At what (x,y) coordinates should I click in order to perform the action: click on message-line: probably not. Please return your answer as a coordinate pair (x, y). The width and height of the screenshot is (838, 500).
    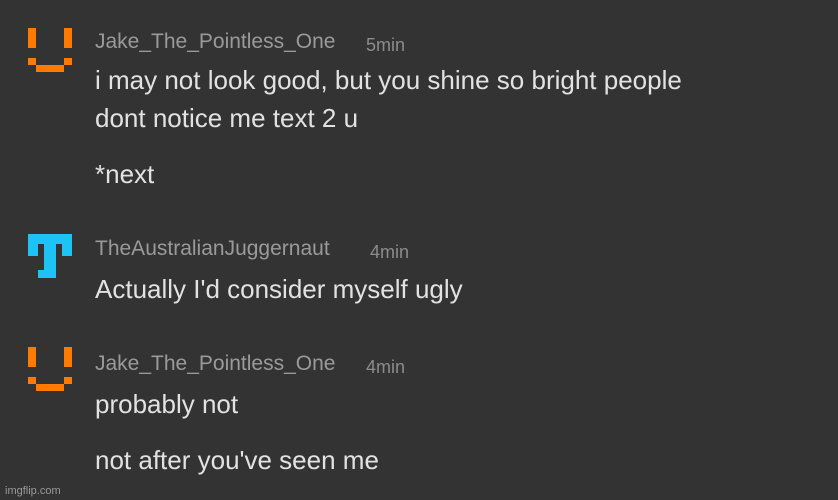
    Looking at the image, I should click on (167, 404).